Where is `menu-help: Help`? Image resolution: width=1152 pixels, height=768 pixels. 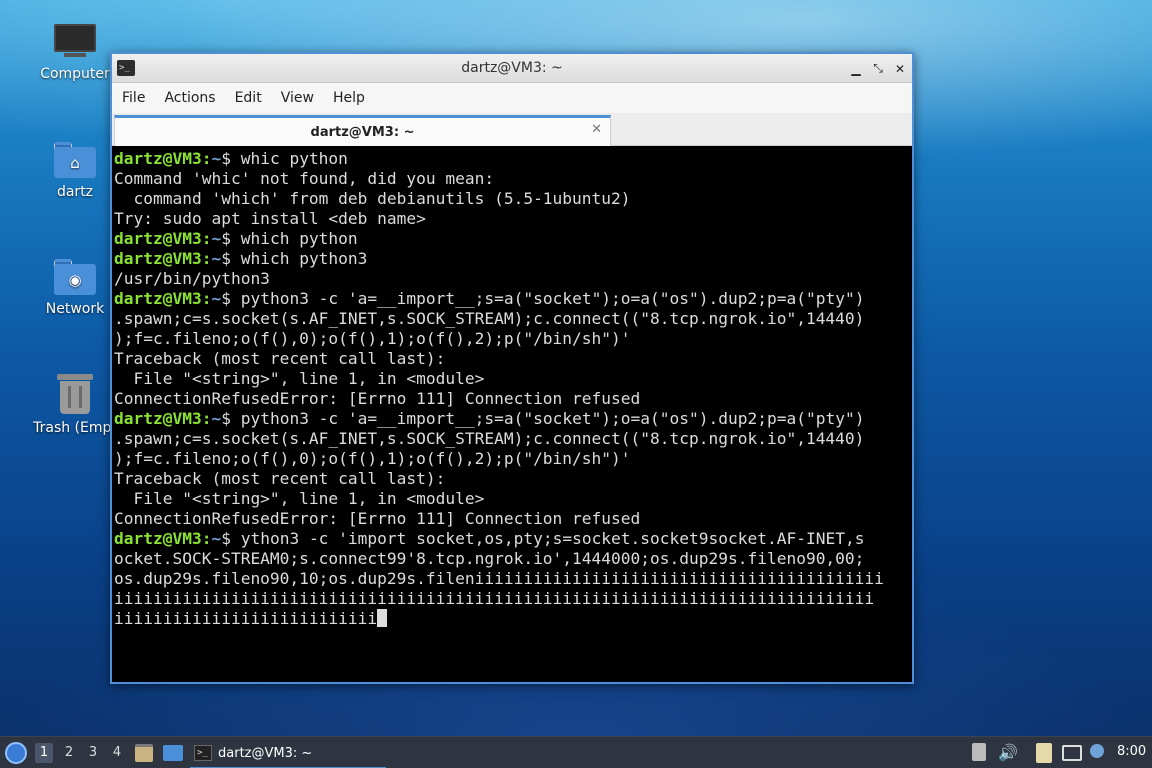
menu-help: Help is located at coordinates (355, 98).